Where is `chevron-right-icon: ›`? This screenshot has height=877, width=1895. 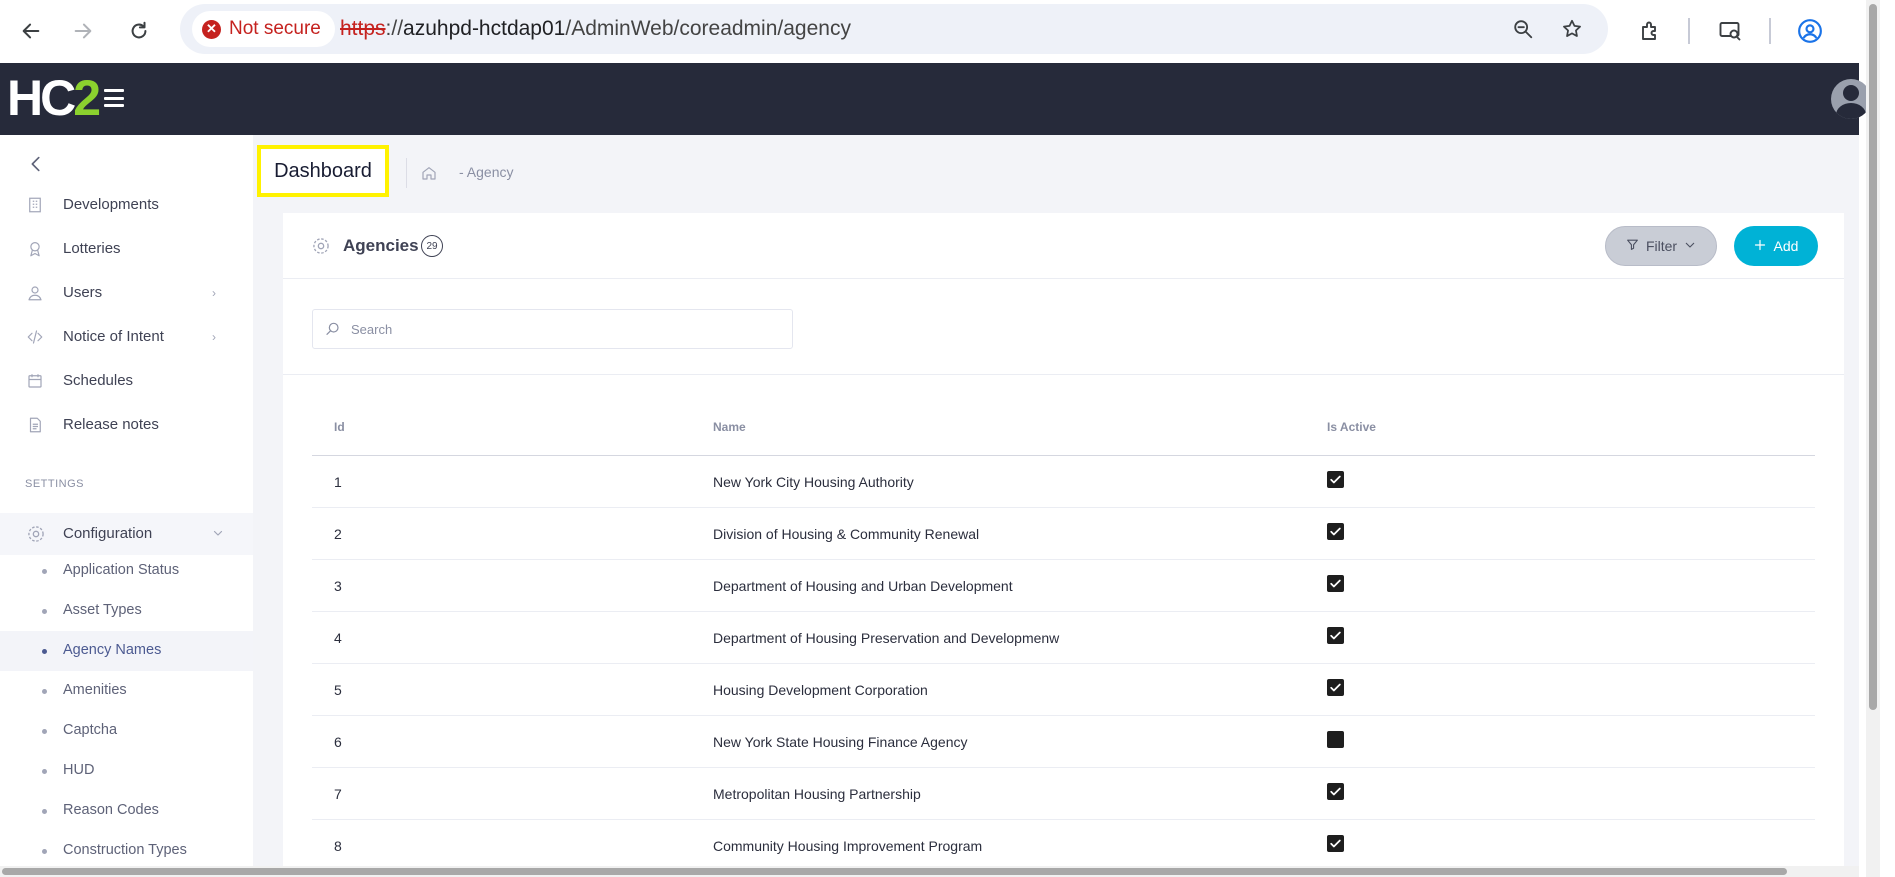
chevron-right-icon: › is located at coordinates (214, 337).